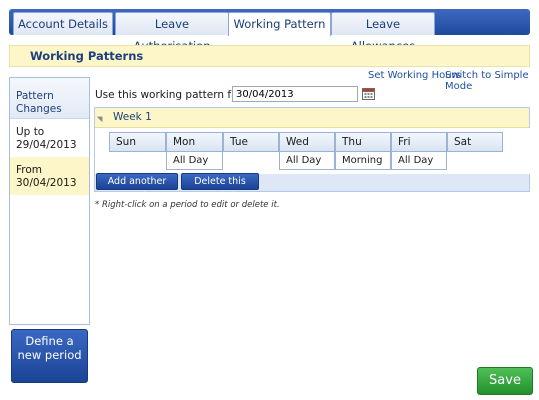  What do you see at coordinates (269, 56) in the screenshot?
I see `section-title: Working Patterns` at bounding box center [269, 56].